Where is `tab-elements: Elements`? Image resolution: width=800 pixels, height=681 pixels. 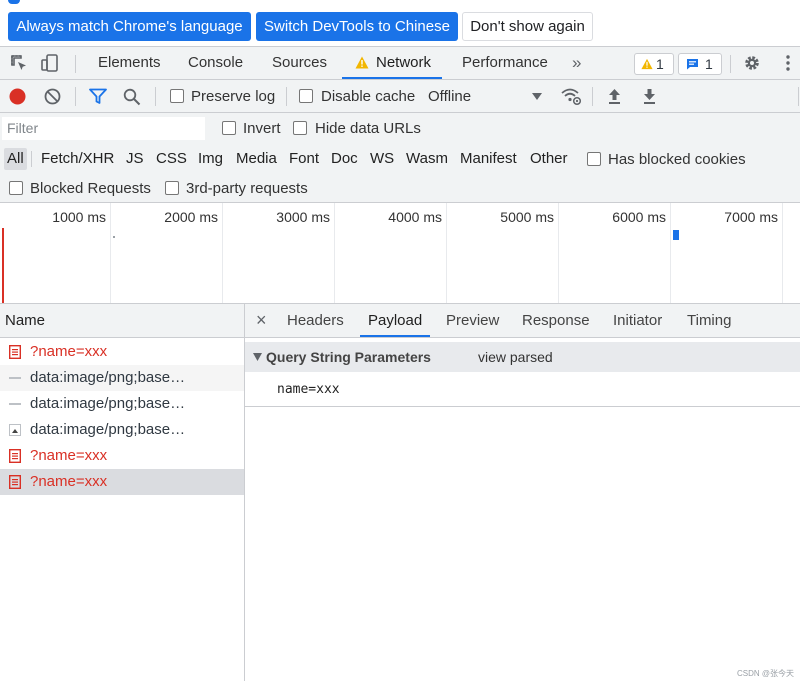 tab-elements: Elements is located at coordinates (129, 63).